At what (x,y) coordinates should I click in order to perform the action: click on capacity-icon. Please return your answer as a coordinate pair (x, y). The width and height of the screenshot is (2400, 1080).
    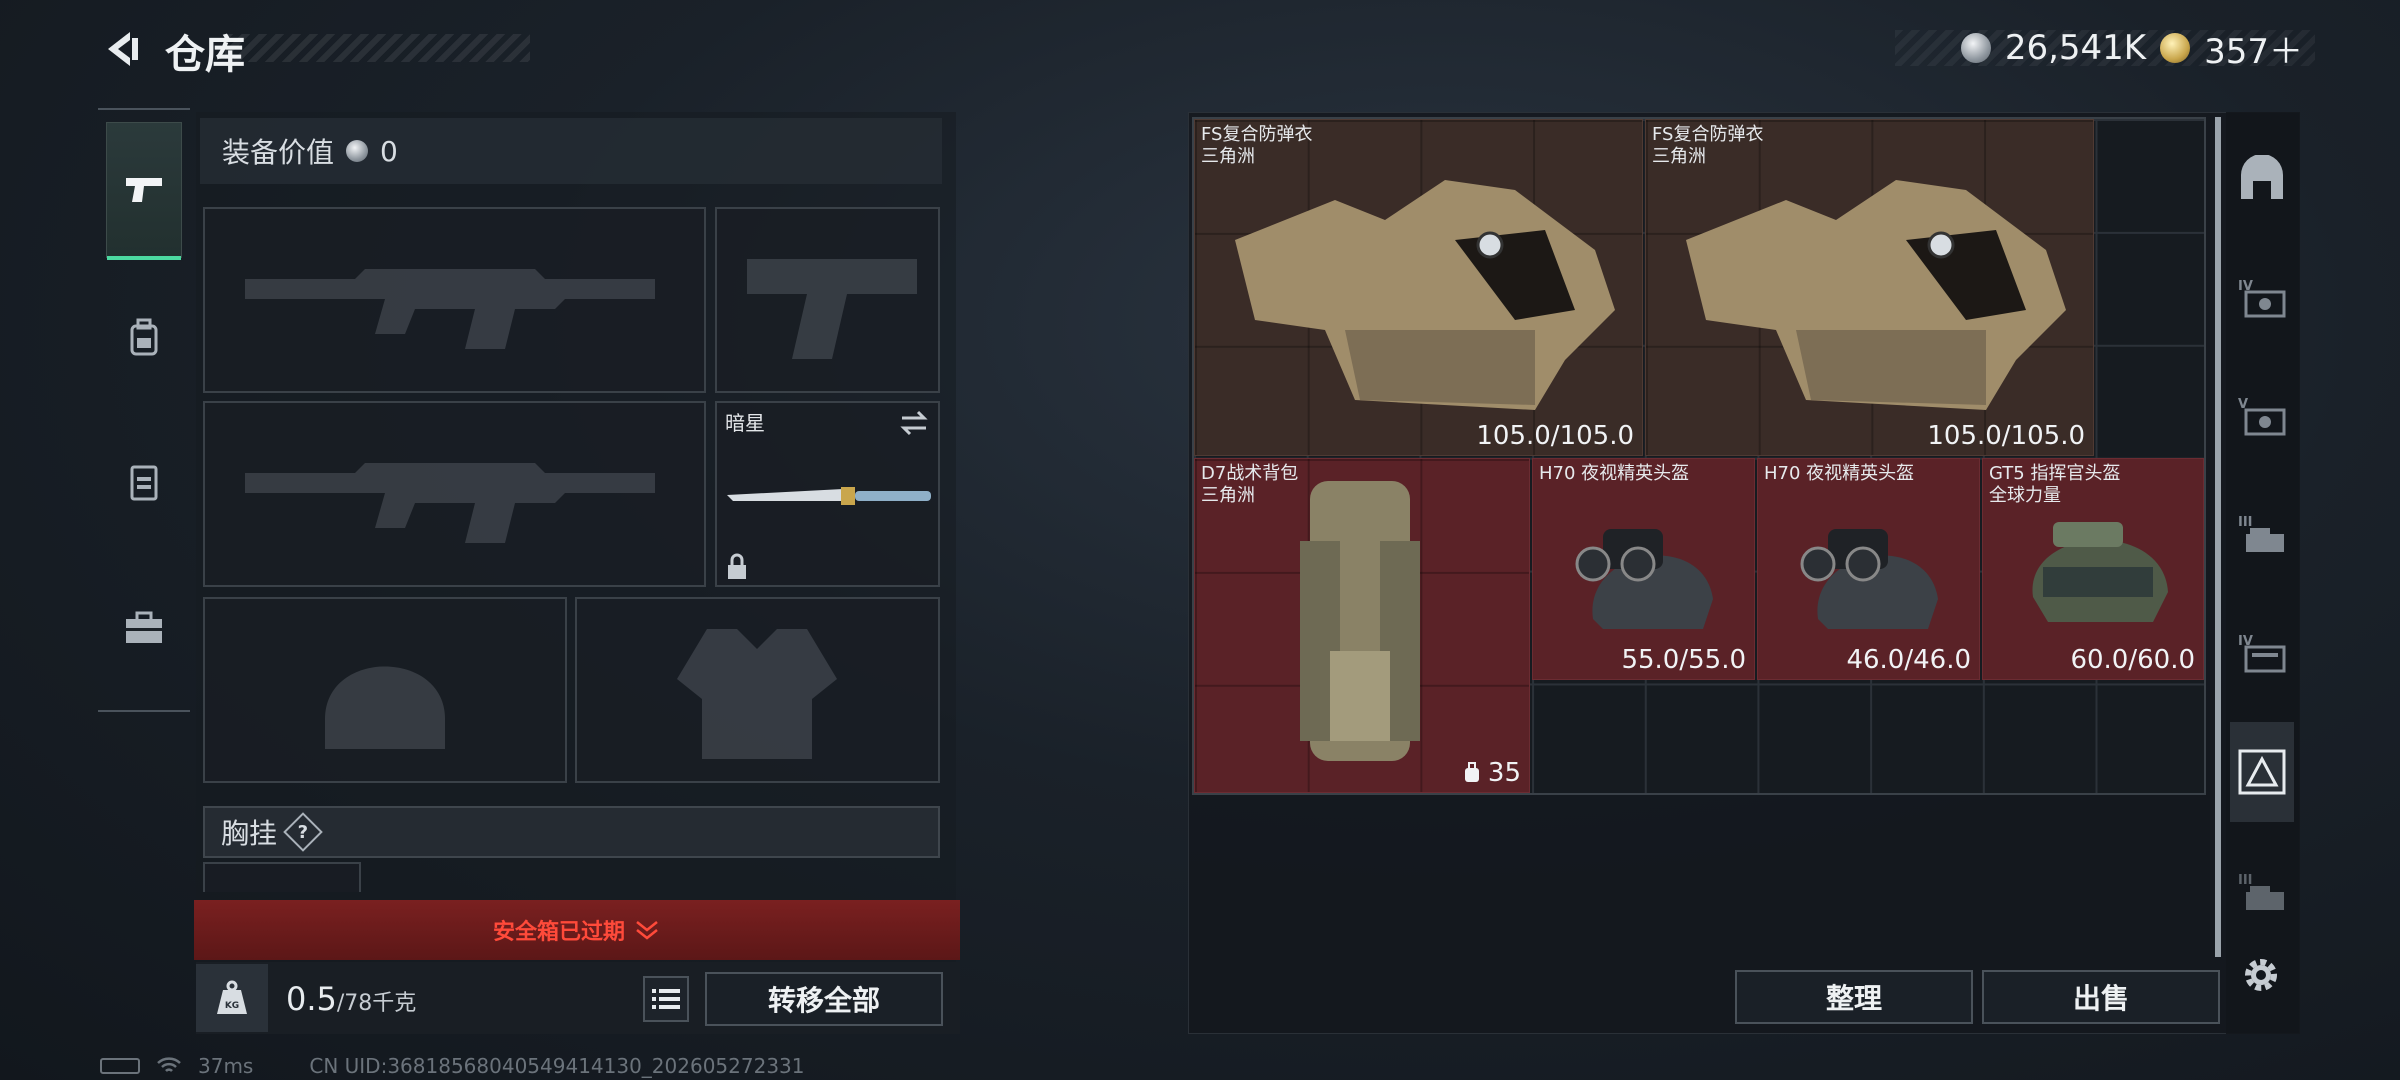
    Looking at the image, I should click on (1471, 772).